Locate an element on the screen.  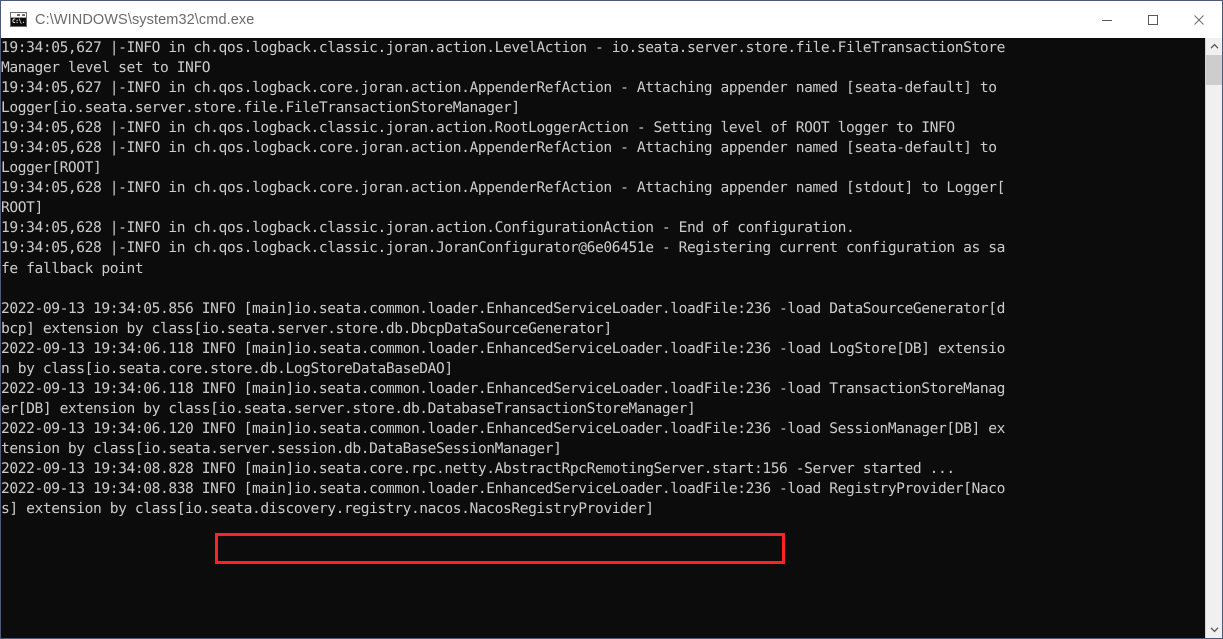
minimize-icon is located at coordinates (1107, 20).